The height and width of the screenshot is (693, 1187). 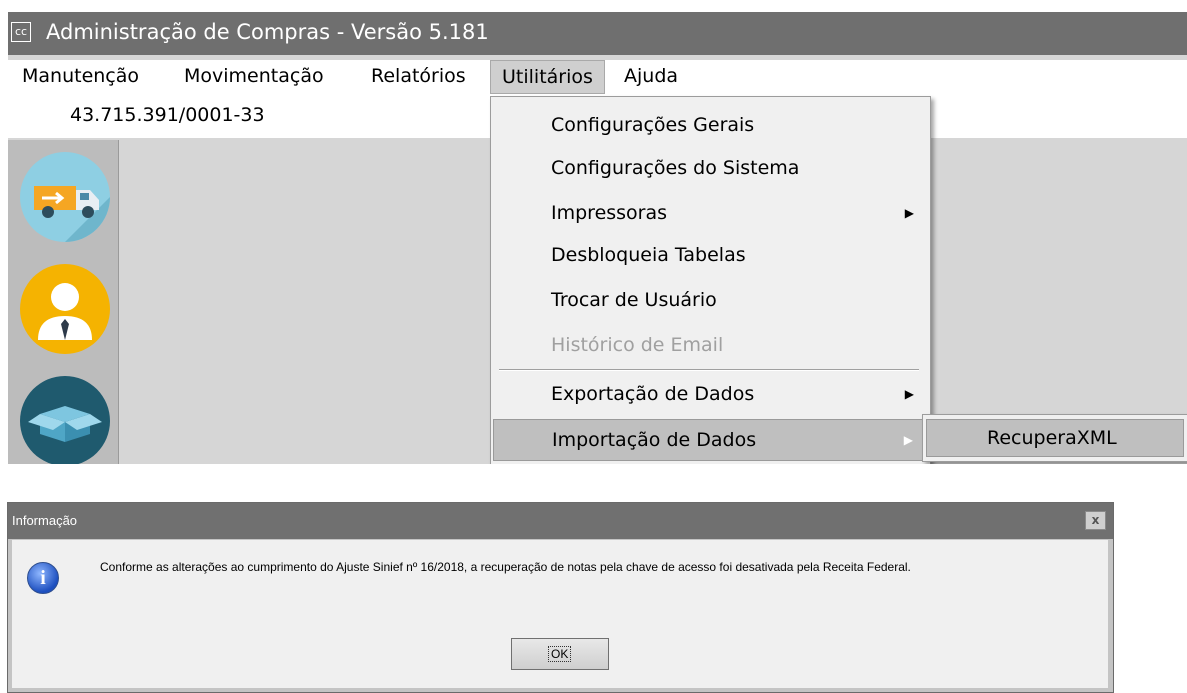 What do you see at coordinates (43, 578) in the screenshot?
I see `info-icon: i` at bounding box center [43, 578].